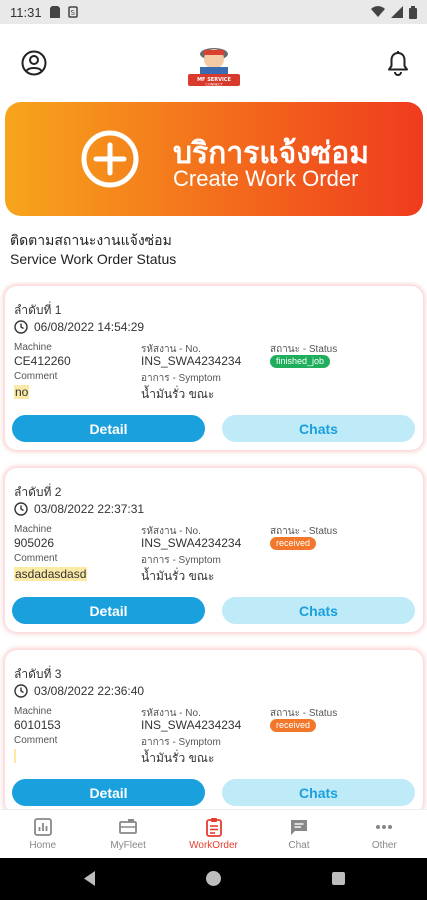 This screenshot has width=427, height=900. What do you see at coordinates (89, 691) in the screenshot?
I see `card-datetime: 03/08/2022 22:36:40` at bounding box center [89, 691].